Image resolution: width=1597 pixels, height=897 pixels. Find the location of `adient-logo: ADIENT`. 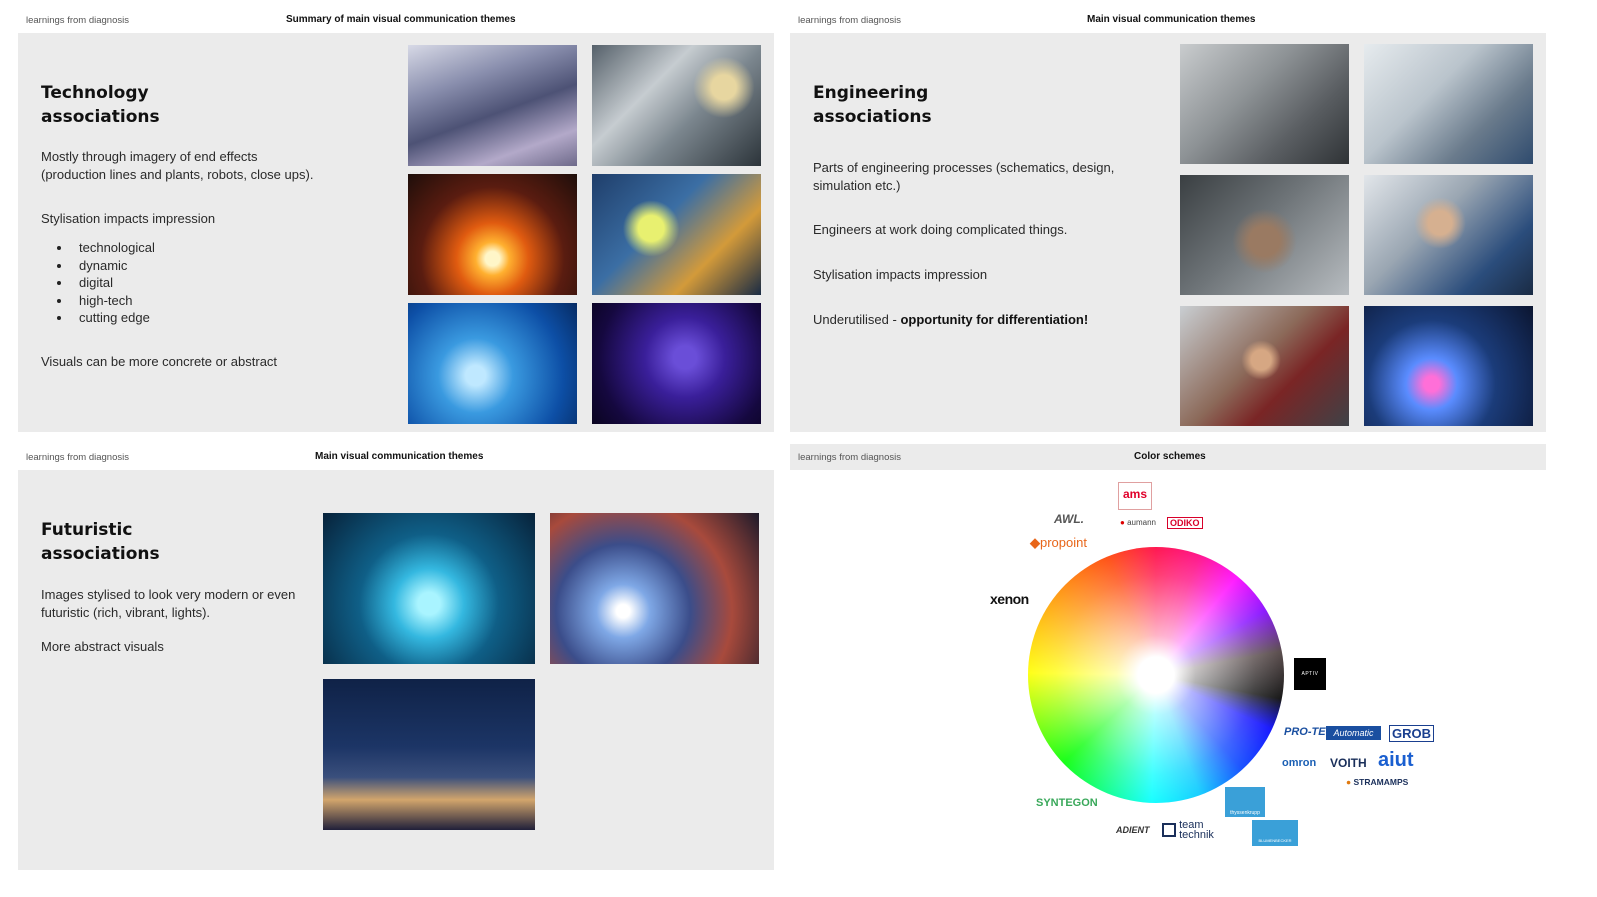

adient-logo: ADIENT is located at coordinates (1133, 830).